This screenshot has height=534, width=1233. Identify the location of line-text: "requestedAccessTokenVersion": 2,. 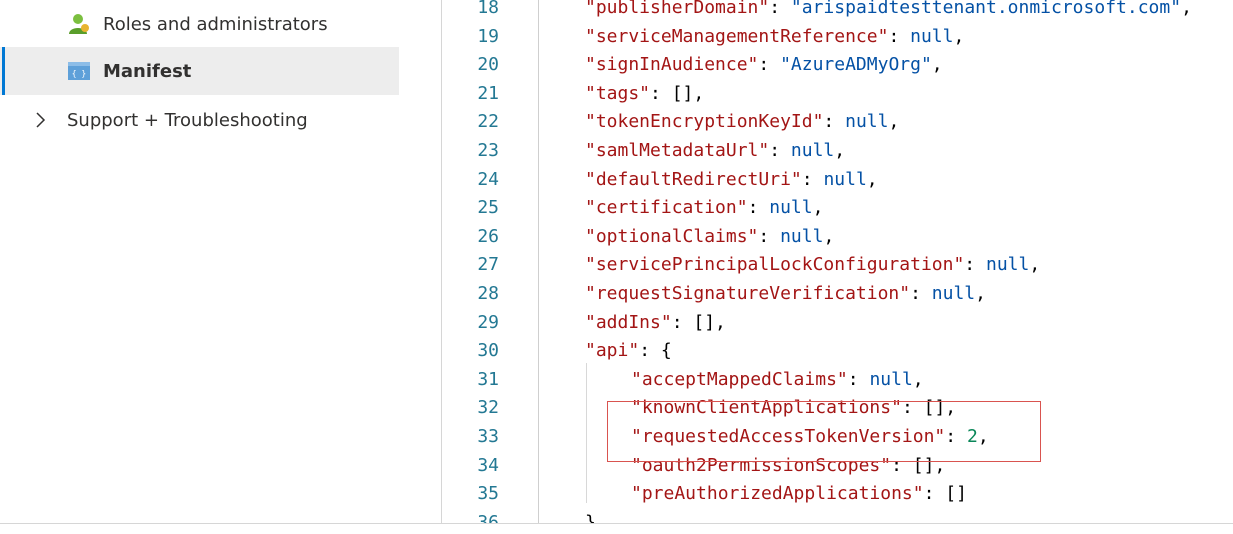
(810, 436).